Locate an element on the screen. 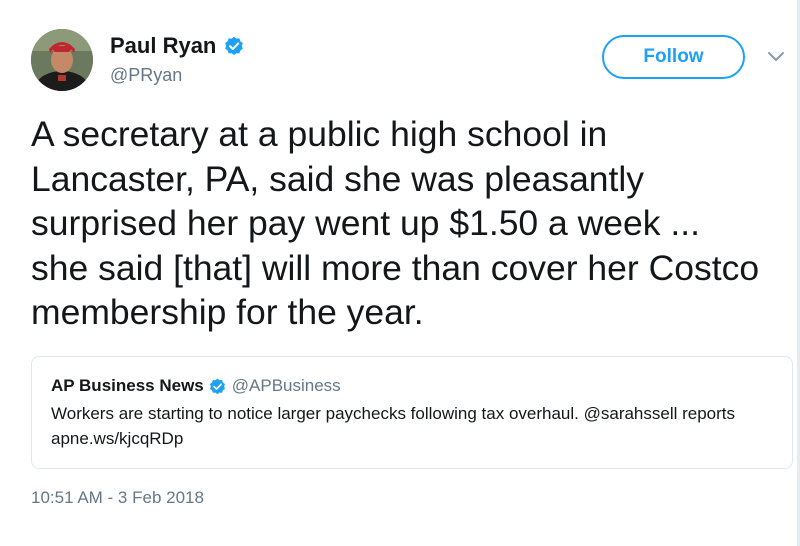 This screenshot has height=546, width=800. follow-button: Follow is located at coordinates (673, 57).